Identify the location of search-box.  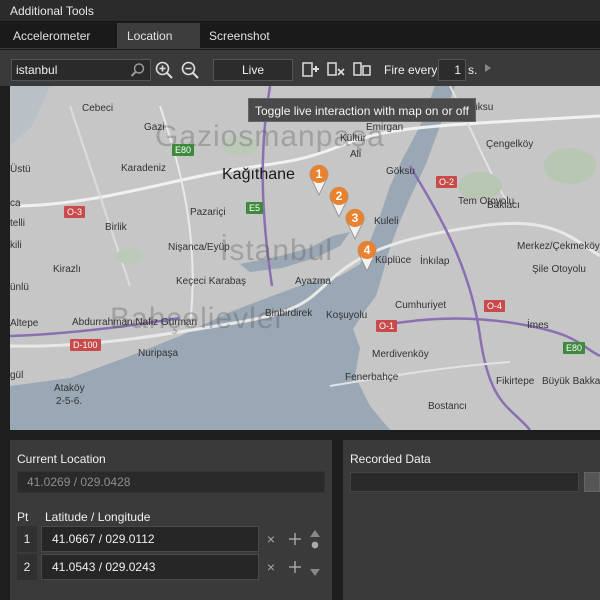
(81, 70).